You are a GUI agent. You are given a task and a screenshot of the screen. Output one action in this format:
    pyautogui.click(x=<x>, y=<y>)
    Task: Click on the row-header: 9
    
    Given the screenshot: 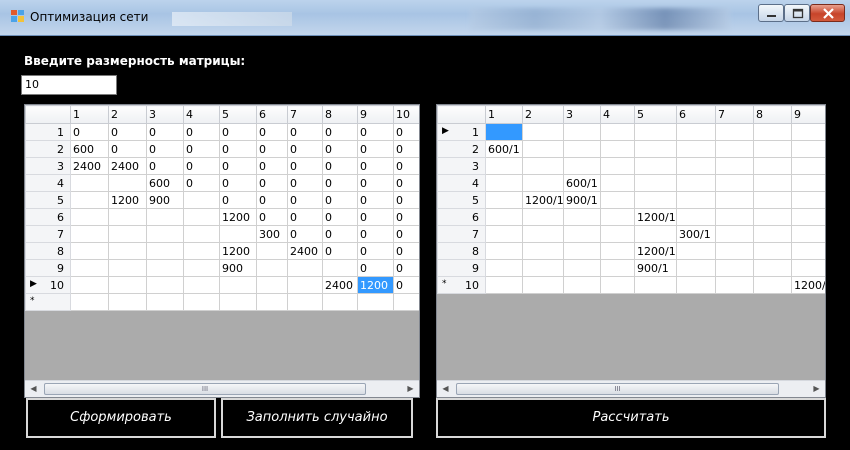 What is the action you would take?
    pyautogui.click(x=48, y=268)
    